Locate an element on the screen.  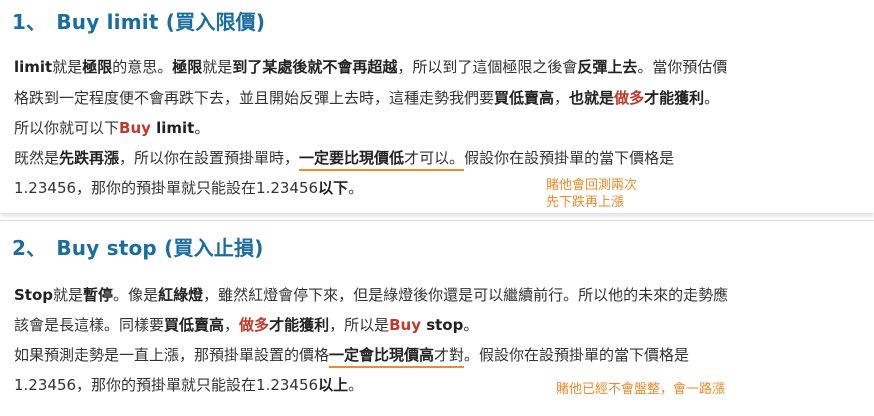
emphasis: 先跌再漲 is located at coordinates (89, 158).